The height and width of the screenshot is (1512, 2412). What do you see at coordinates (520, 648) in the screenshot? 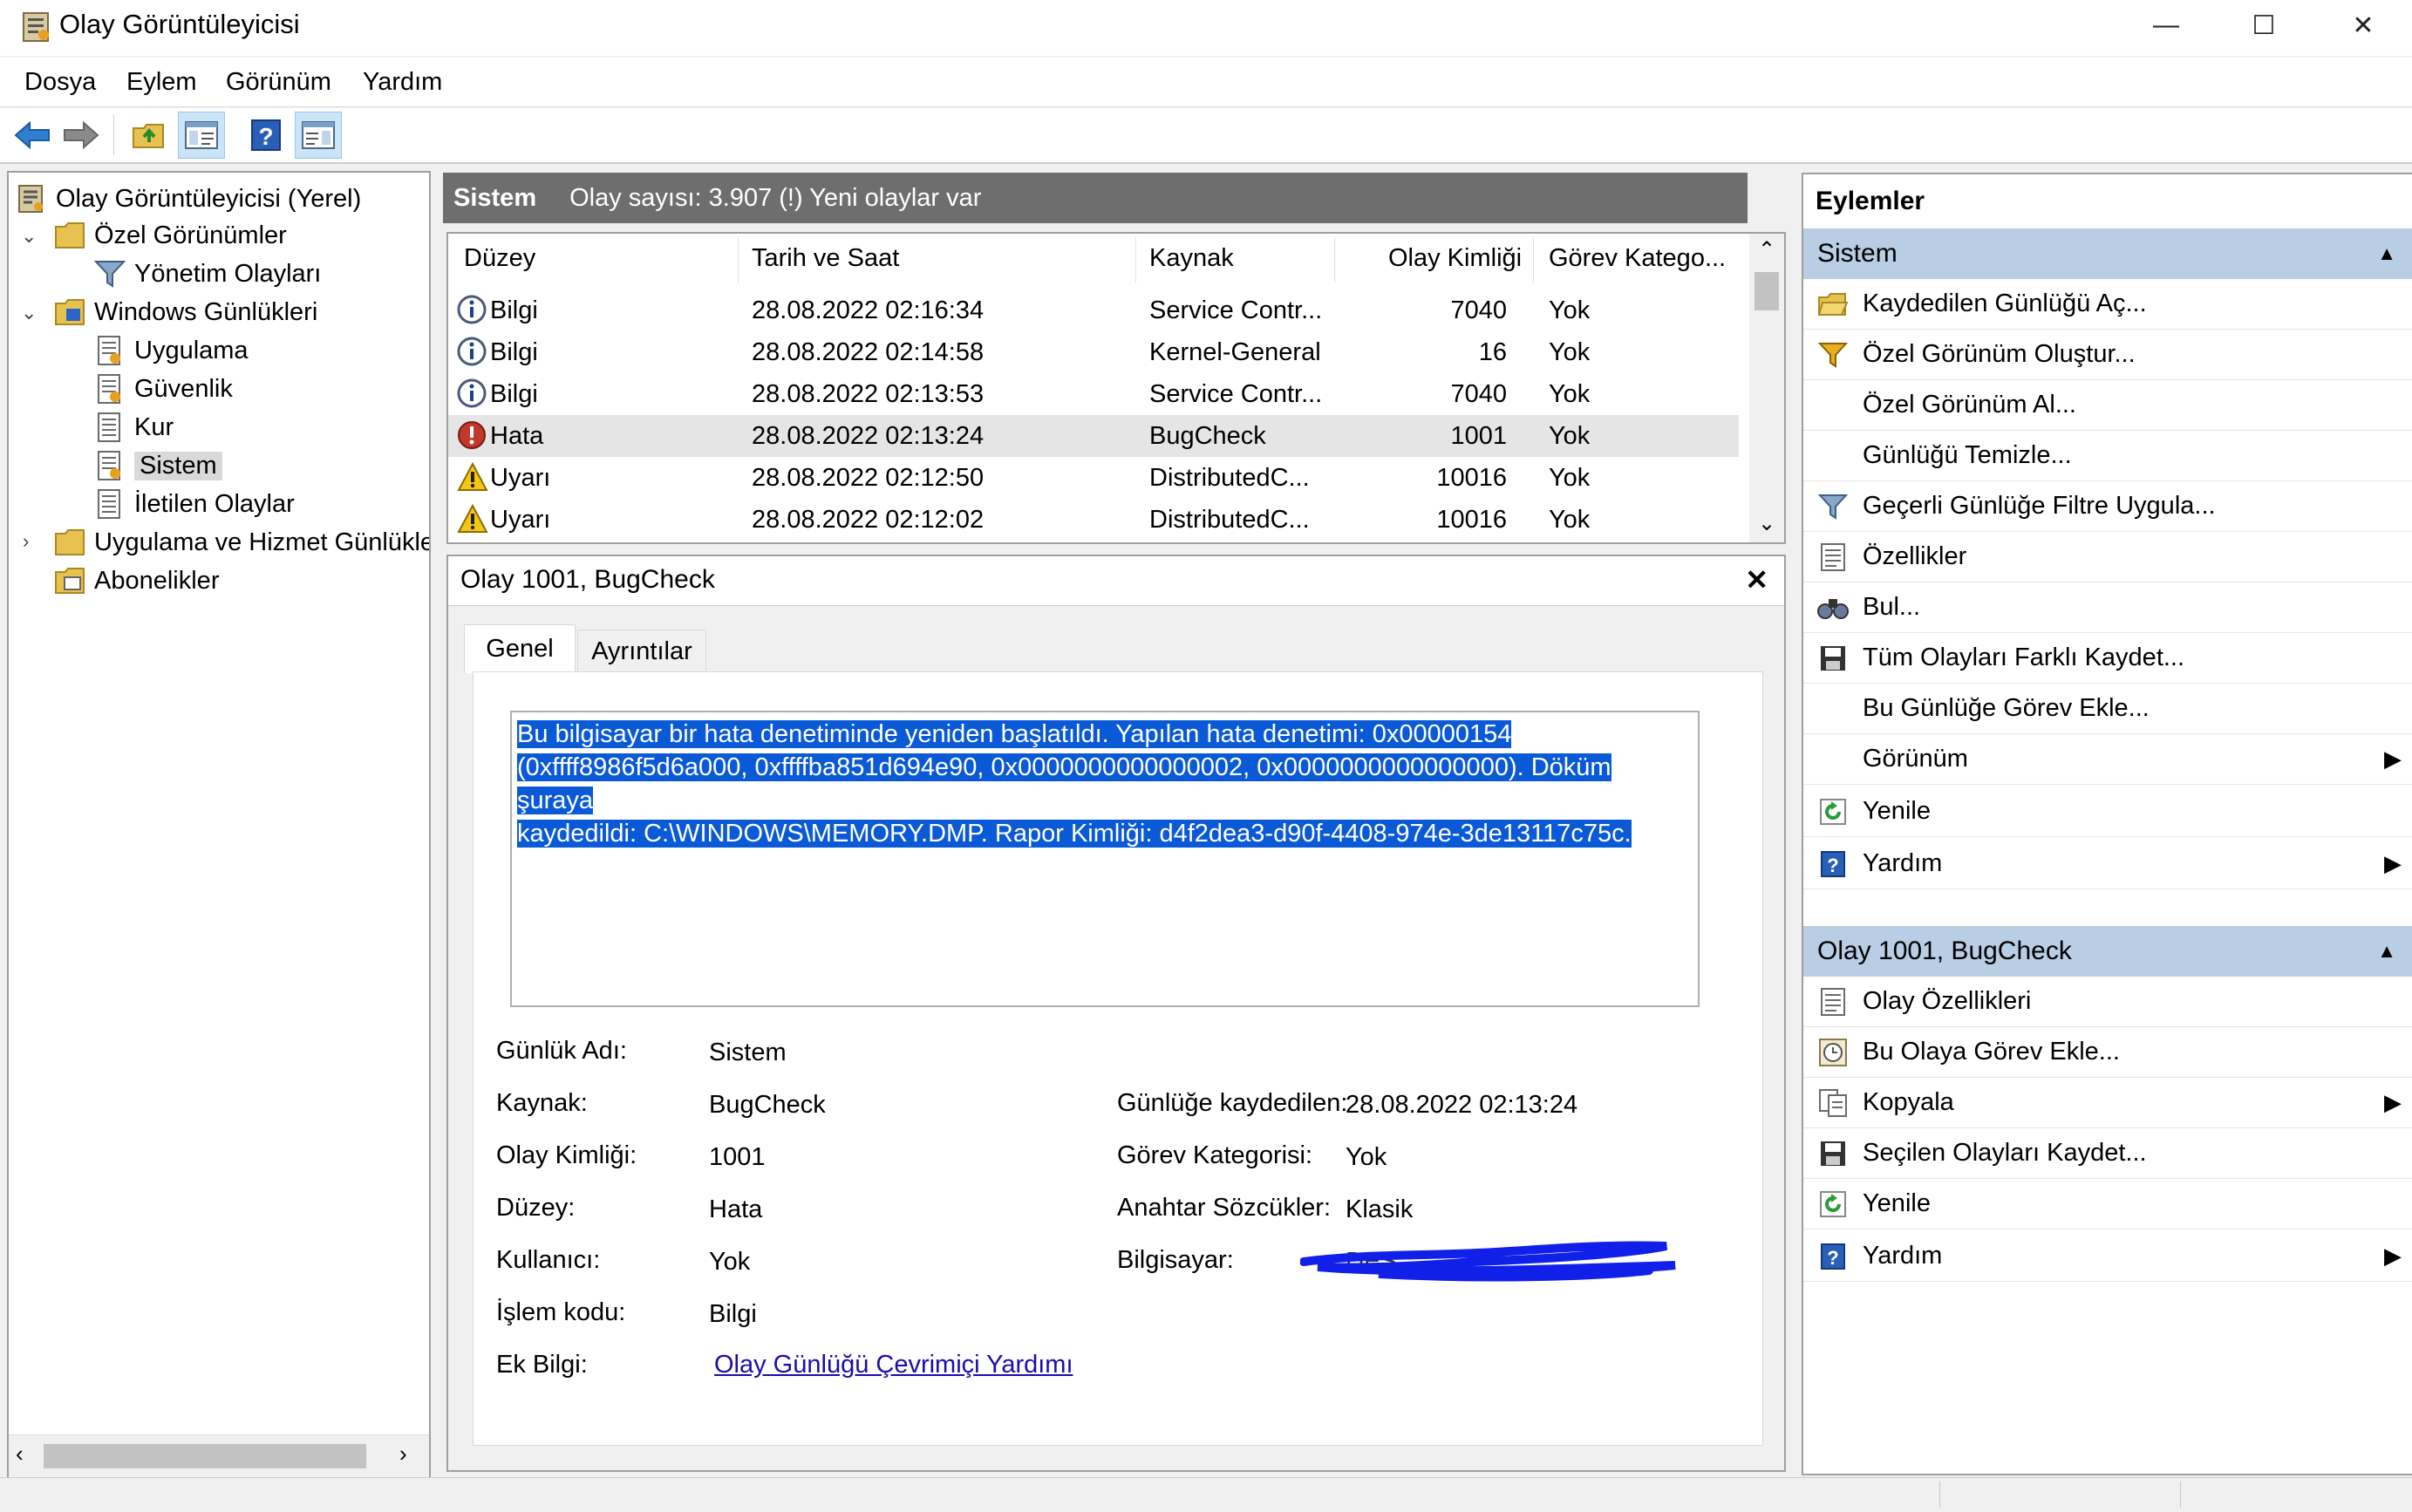
I see `tab-genel: Genel` at bounding box center [520, 648].